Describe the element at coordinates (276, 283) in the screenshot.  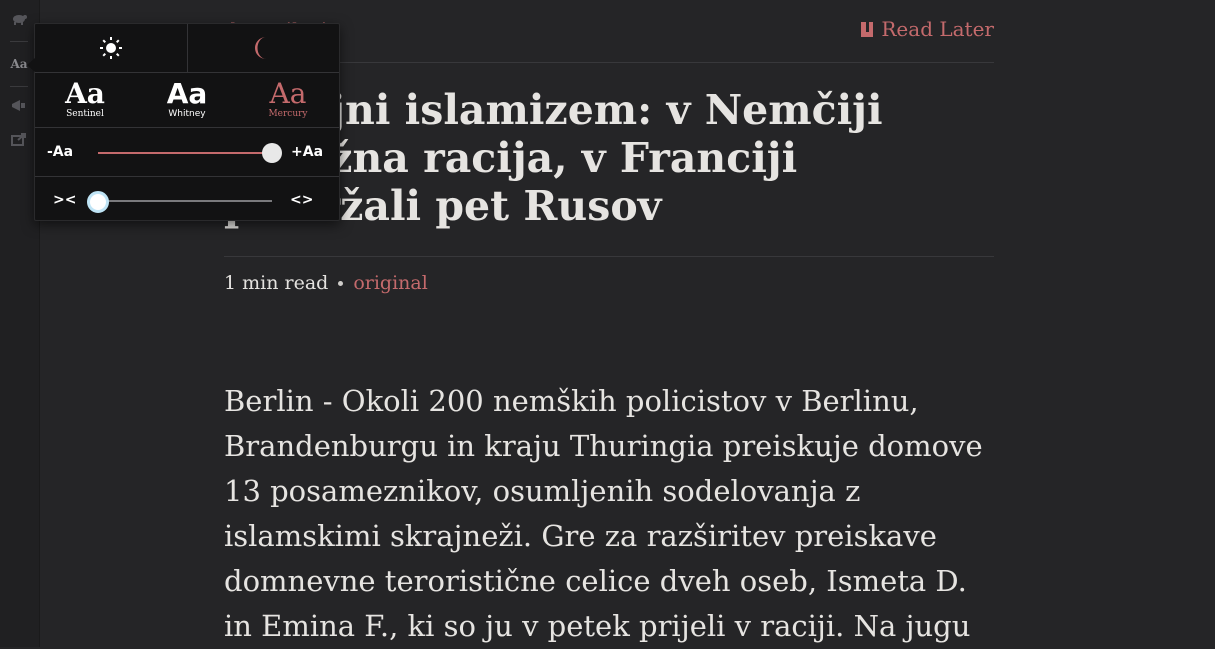
I see `read-time: 1 min read` at that location.